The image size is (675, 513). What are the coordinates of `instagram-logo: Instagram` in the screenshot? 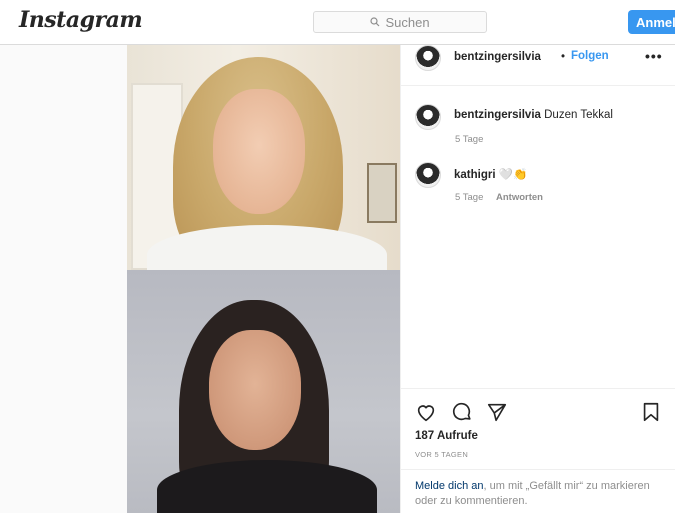 It's located at (81, 20).